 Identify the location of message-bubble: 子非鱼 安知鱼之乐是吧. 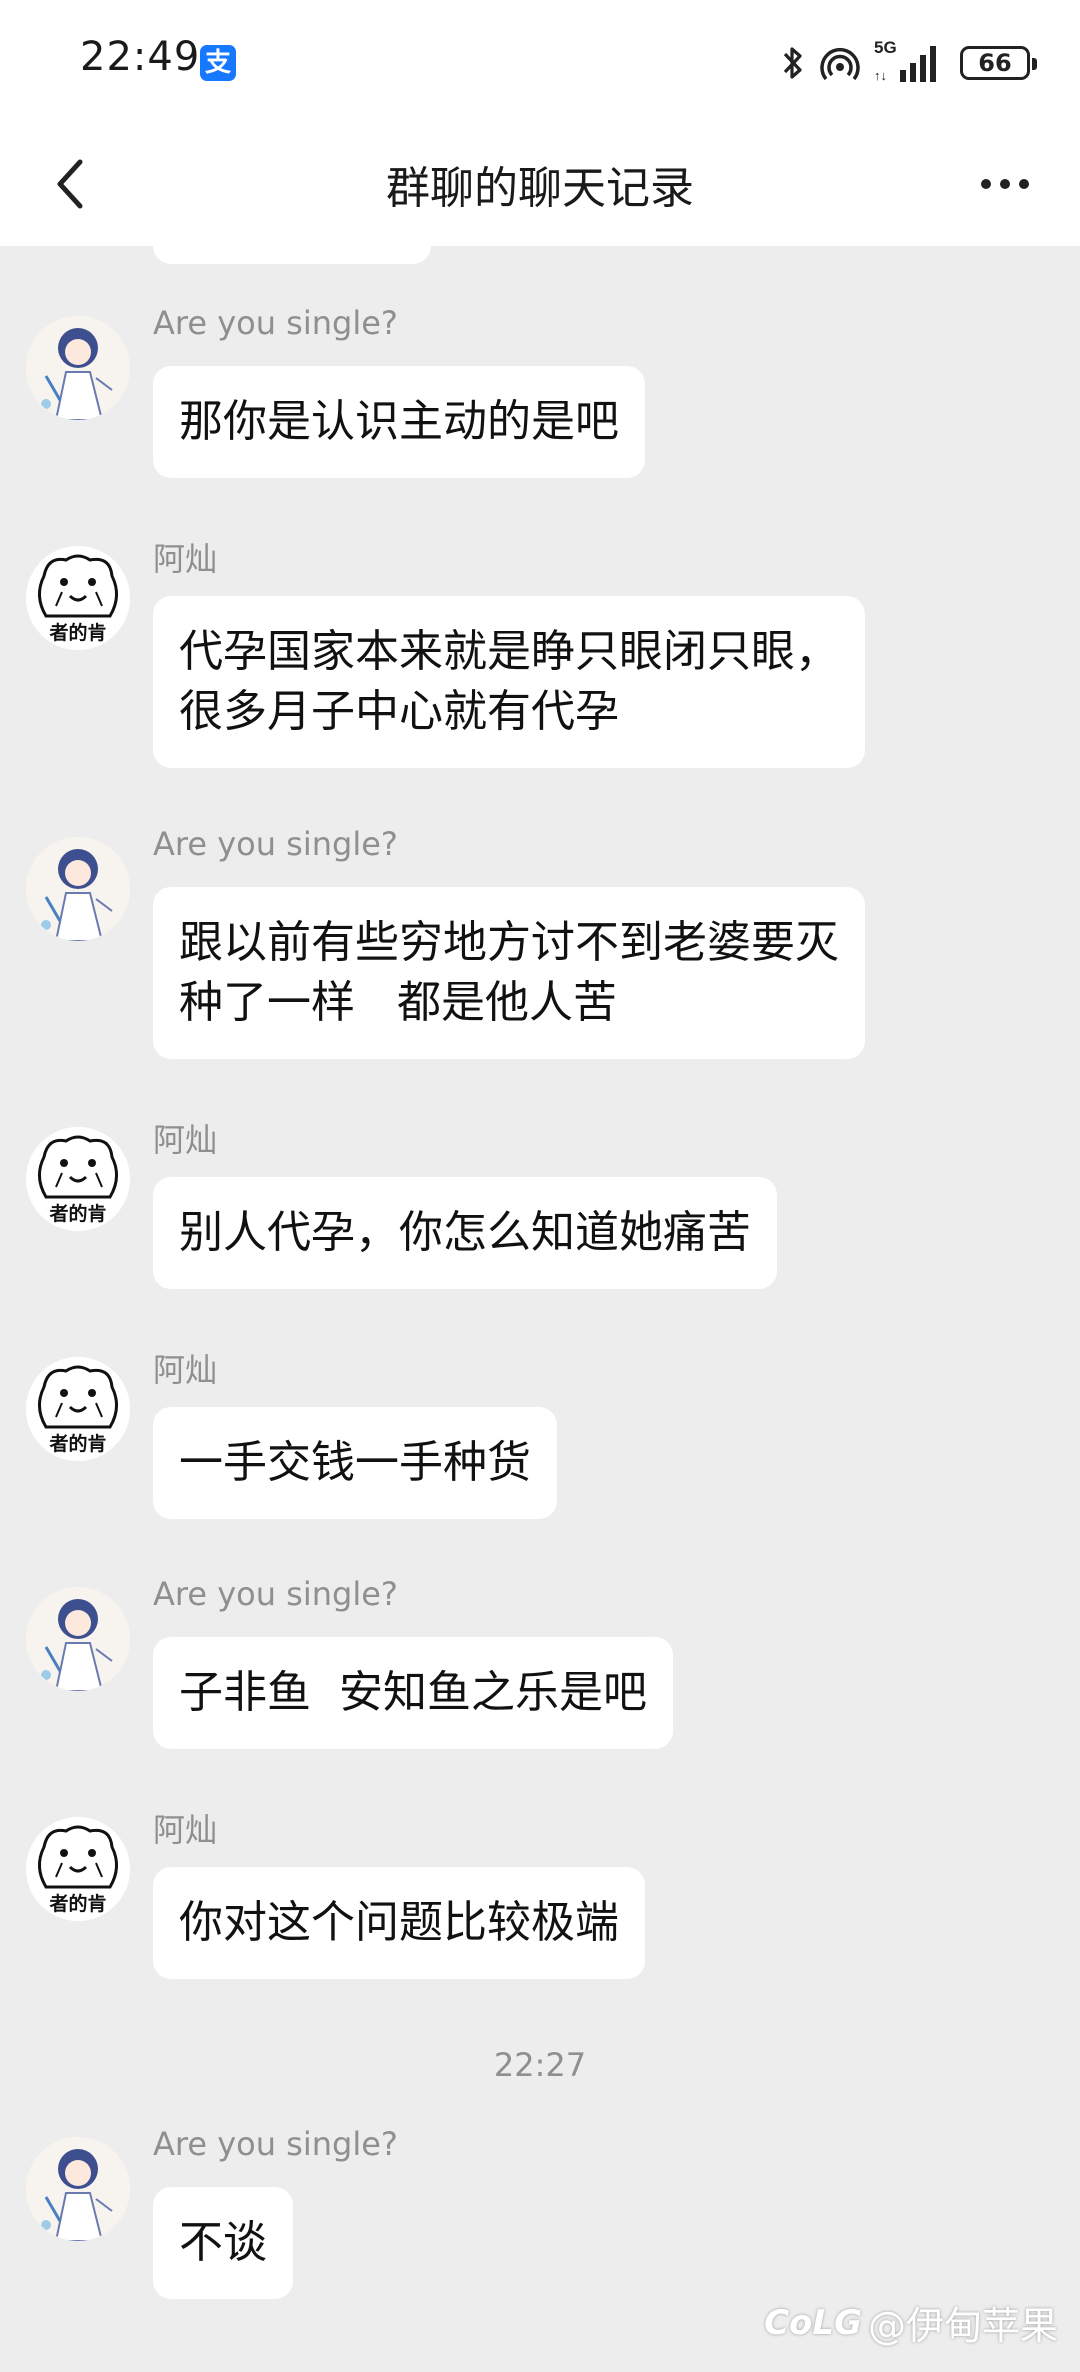
(413, 1693).